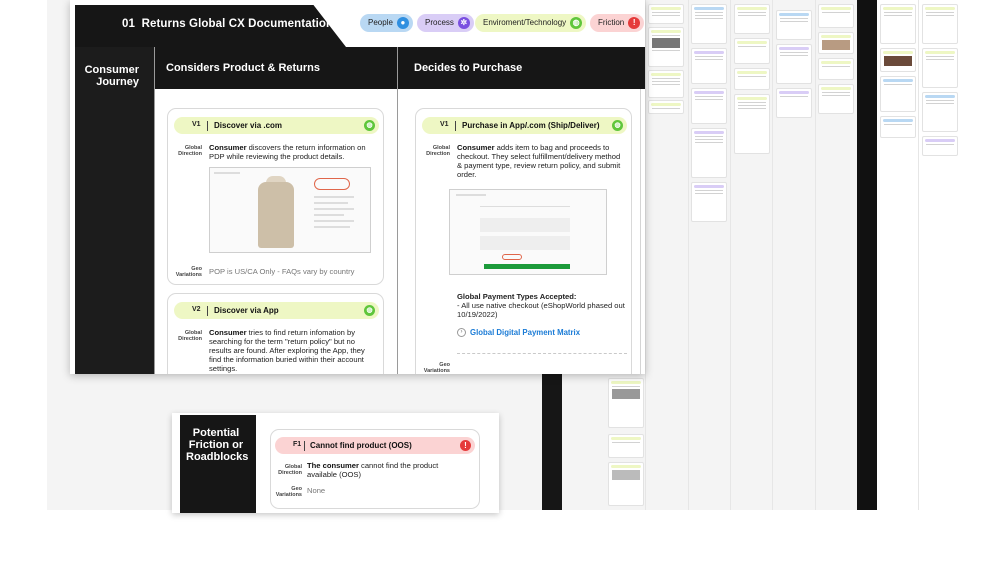  Describe the element at coordinates (402, 23) in the screenshot. I see `person-icon: ●` at that location.